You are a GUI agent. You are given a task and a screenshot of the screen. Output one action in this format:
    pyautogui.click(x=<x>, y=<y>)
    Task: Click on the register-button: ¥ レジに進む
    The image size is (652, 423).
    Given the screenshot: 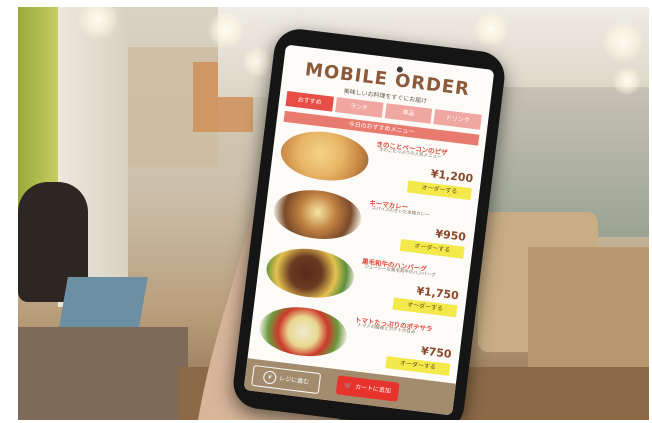 What is the action you would take?
    pyautogui.click(x=286, y=379)
    